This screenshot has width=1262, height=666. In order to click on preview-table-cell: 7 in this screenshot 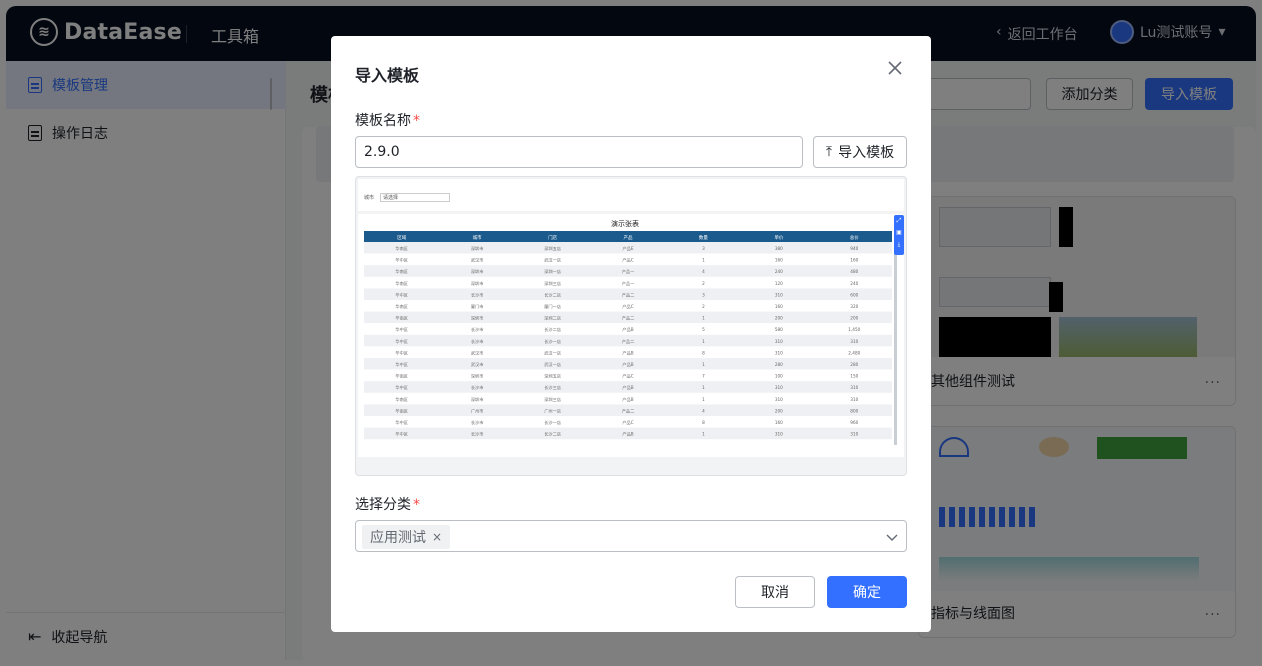, I will do `click(703, 376)`.